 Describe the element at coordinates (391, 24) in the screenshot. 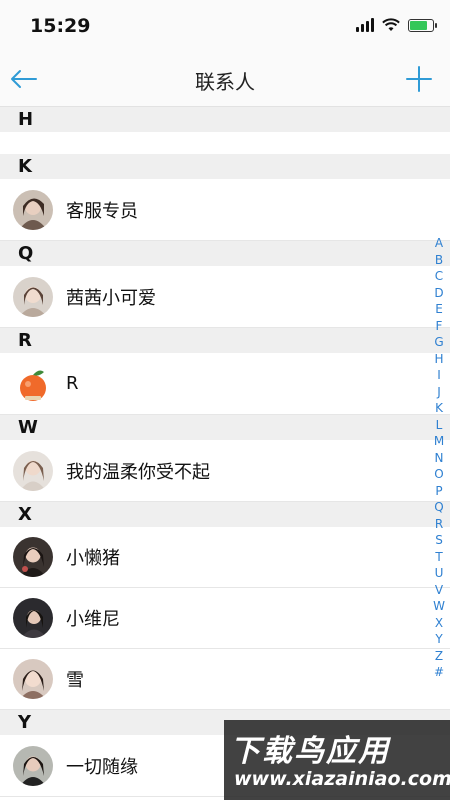

I see `wifi-icon` at that location.